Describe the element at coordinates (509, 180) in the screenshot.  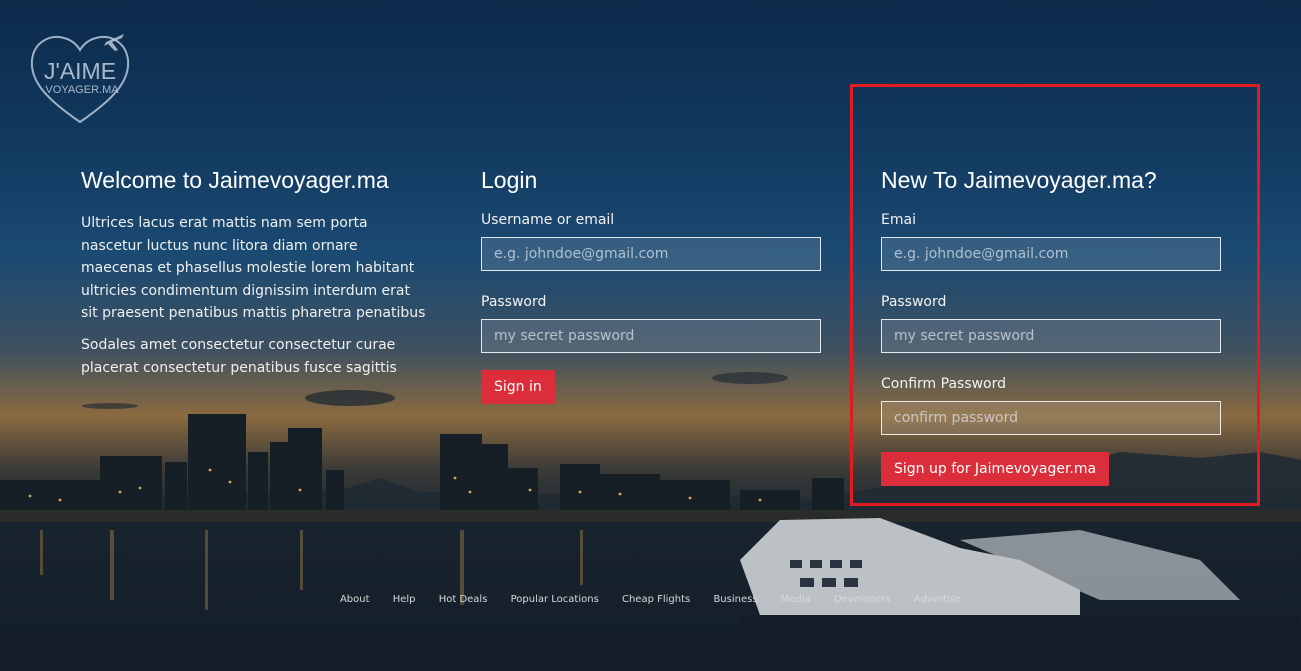
I see `login-title: Login` at that location.